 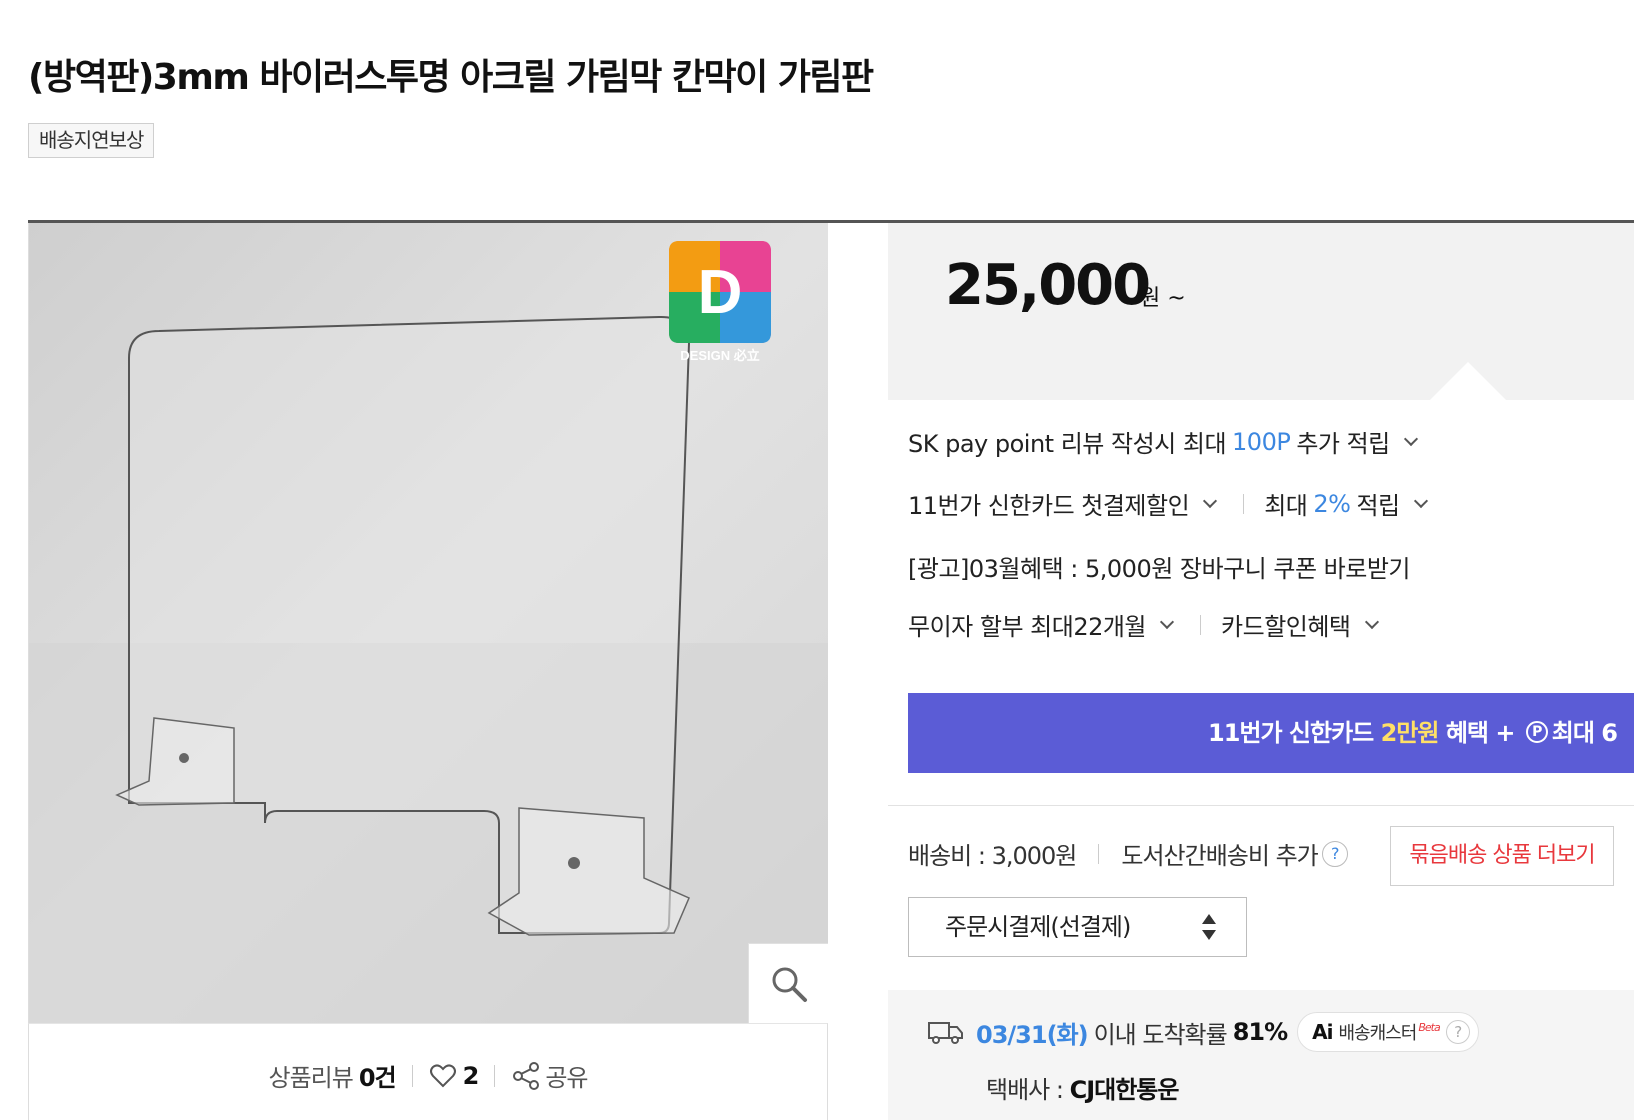 What do you see at coordinates (1322, 1032) in the screenshot?
I see `ai-label: Ai` at bounding box center [1322, 1032].